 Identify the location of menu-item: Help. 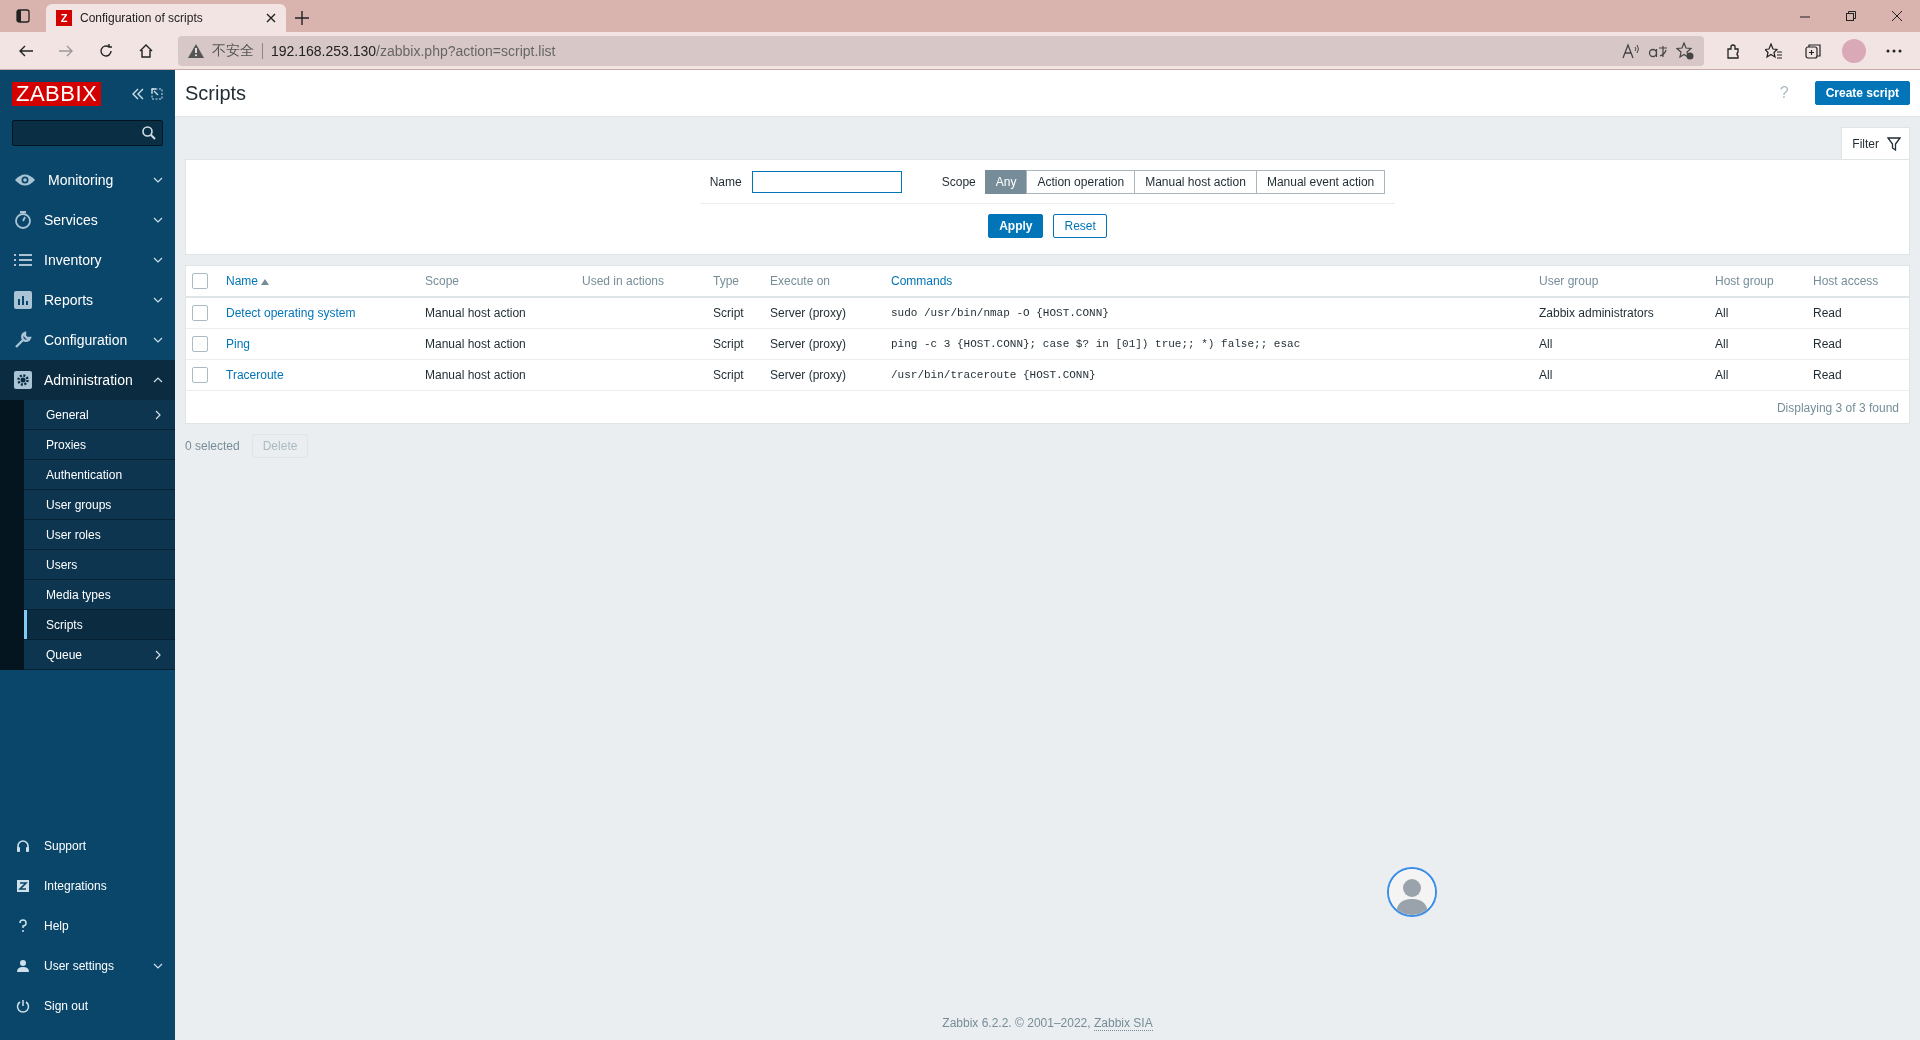
(87, 926).